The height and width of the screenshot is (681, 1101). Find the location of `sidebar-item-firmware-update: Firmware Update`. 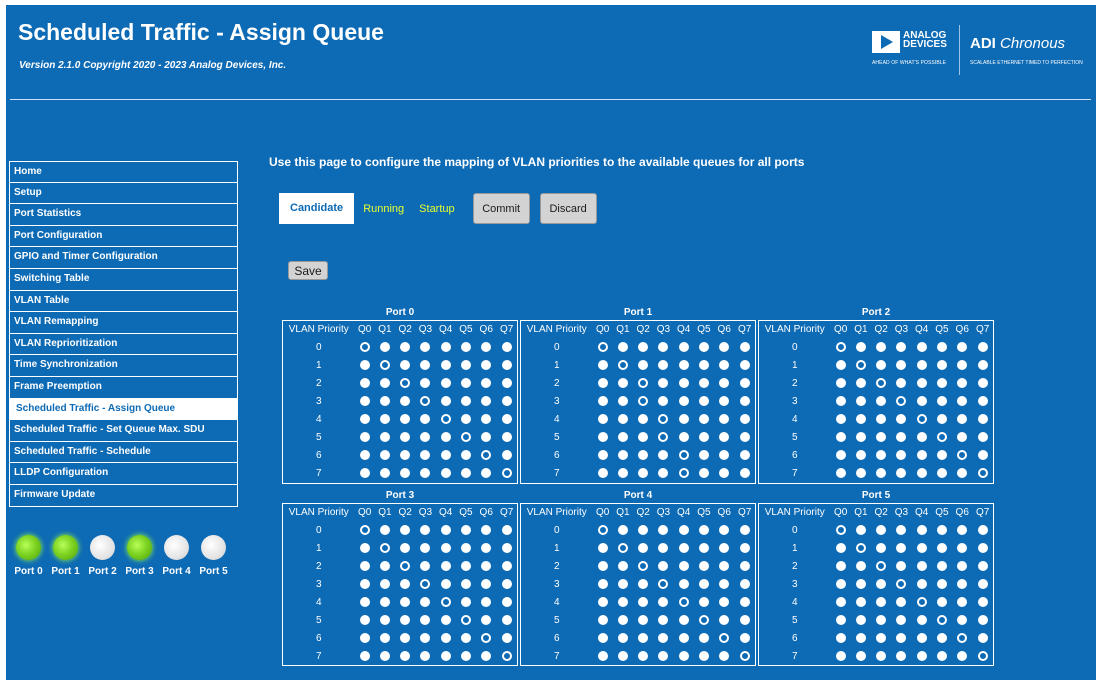

sidebar-item-firmware-update: Firmware Update is located at coordinates (123, 495).